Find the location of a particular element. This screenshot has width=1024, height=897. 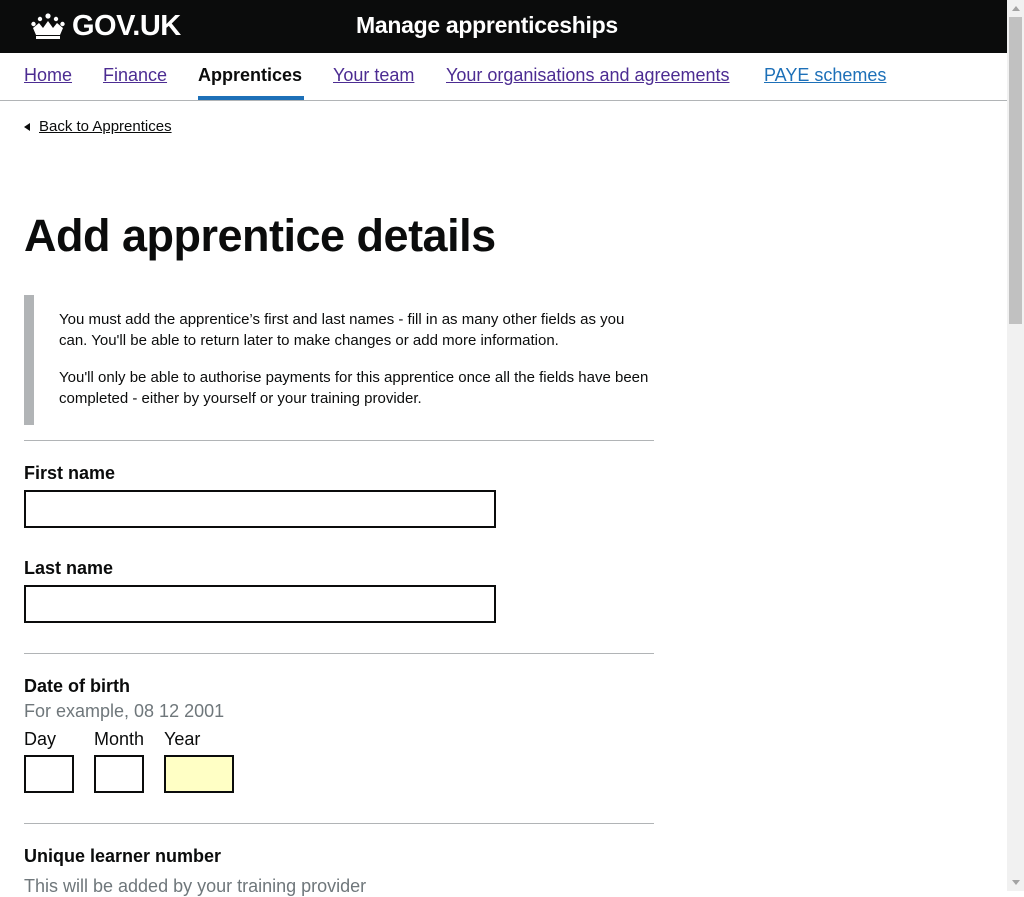

dob-month-label: Month is located at coordinates (119, 739).